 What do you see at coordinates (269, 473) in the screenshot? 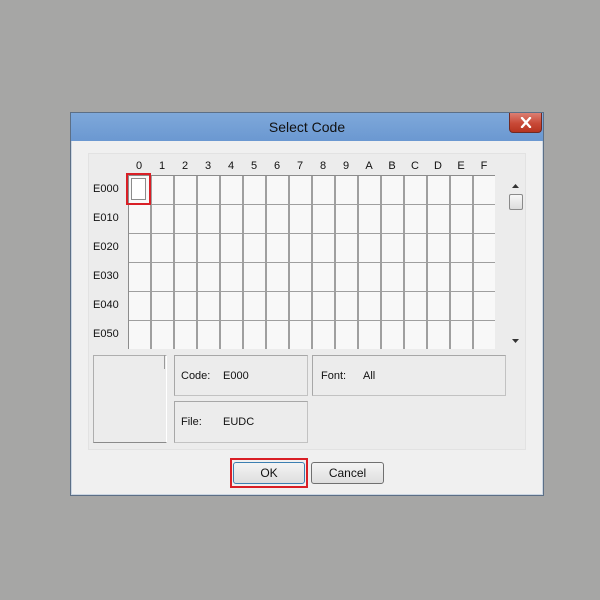
I see `ok-button: OK` at bounding box center [269, 473].